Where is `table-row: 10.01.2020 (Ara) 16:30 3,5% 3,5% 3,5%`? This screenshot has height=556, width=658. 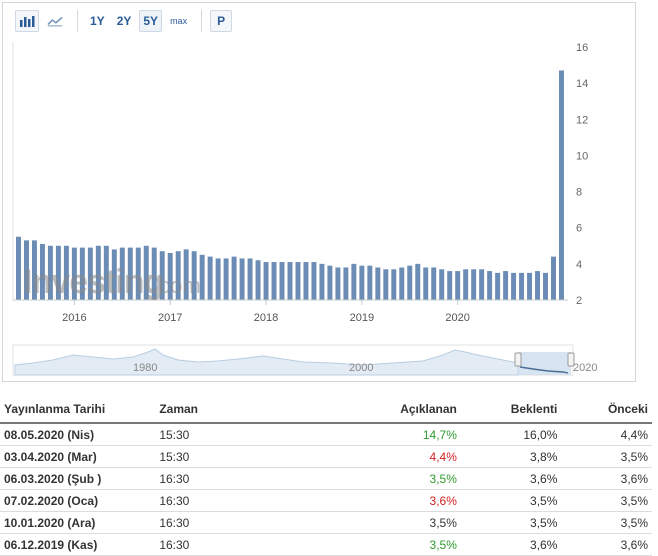 table-row: 10.01.2020 (Ara) 16:30 3,5% 3,5% 3,5% is located at coordinates (326, 522).